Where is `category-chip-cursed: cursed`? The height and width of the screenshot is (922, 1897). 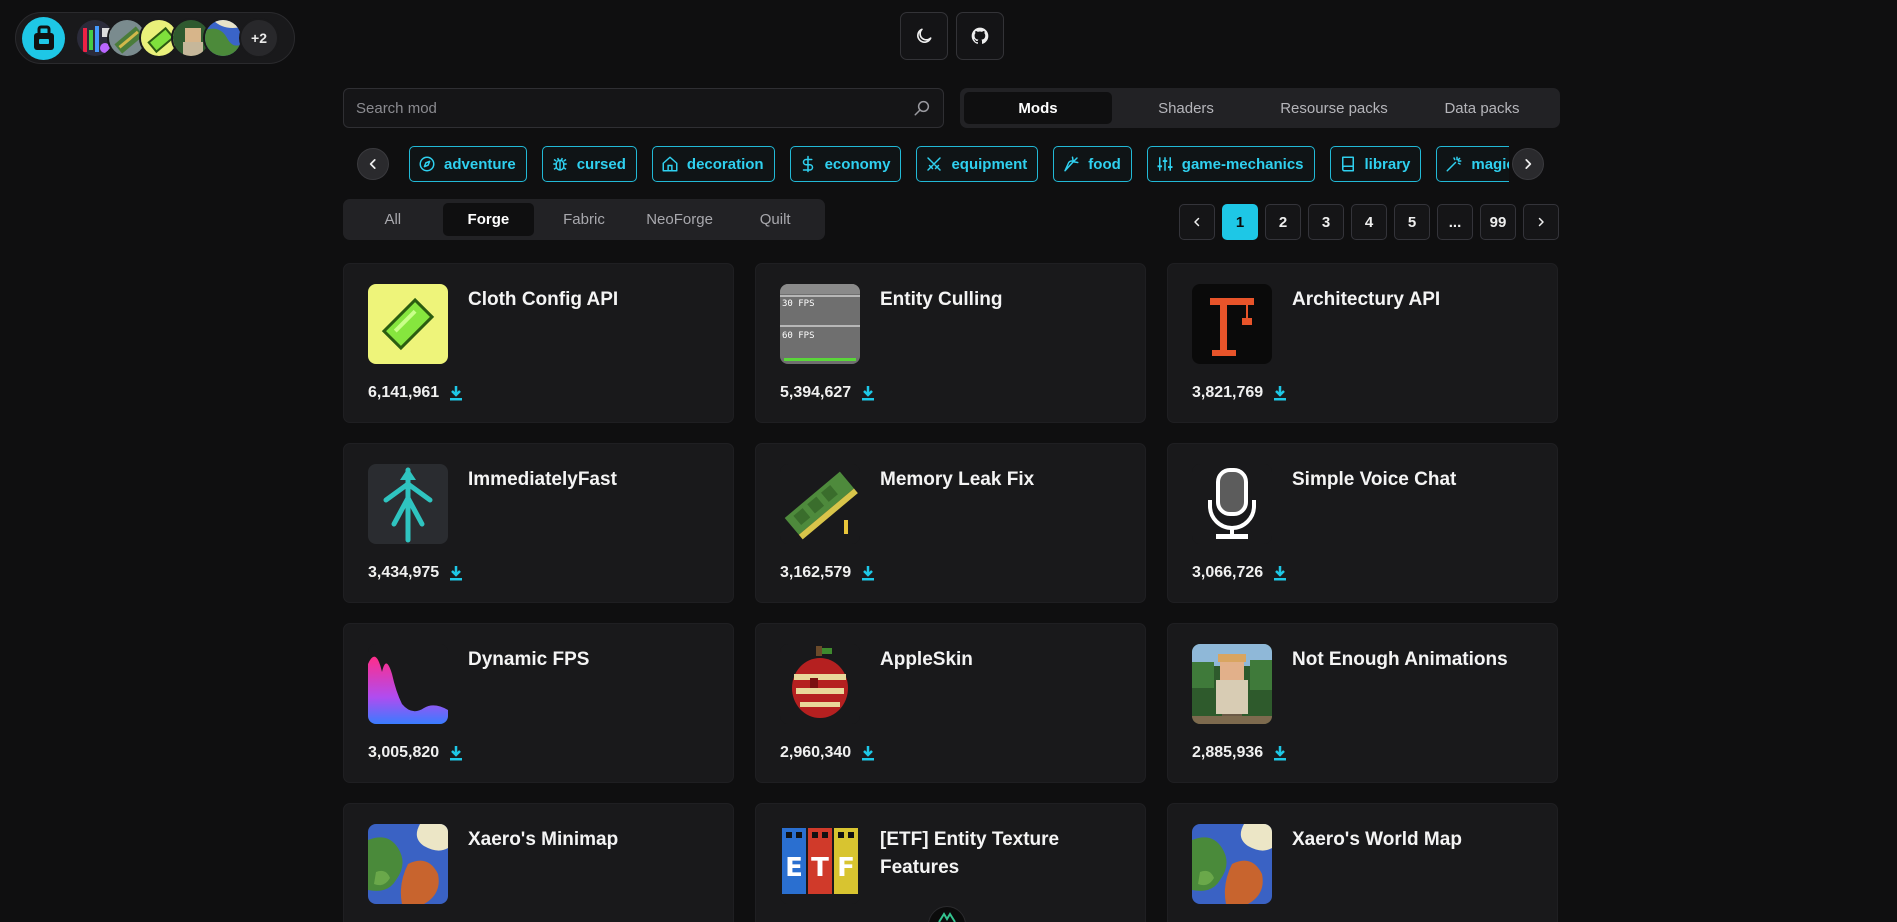 category-chip-cursed: cursed is located at coordinates (589, 164).